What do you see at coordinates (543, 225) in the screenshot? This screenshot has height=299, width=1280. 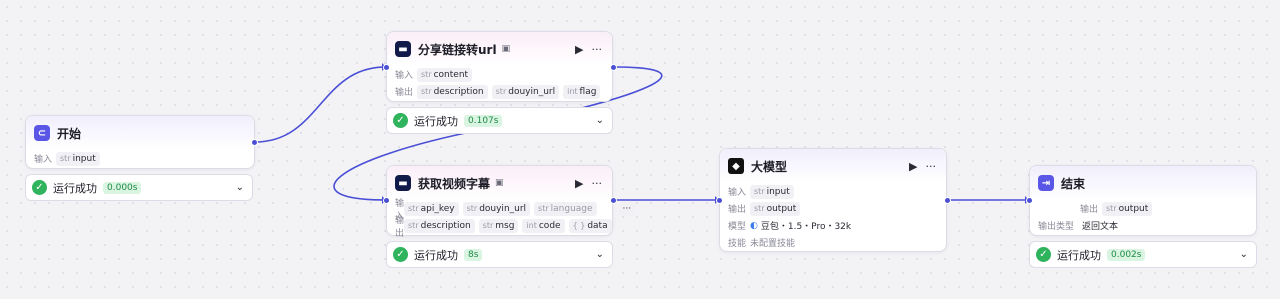 I see `param-tag: int code` at bounding box center [543, 225].